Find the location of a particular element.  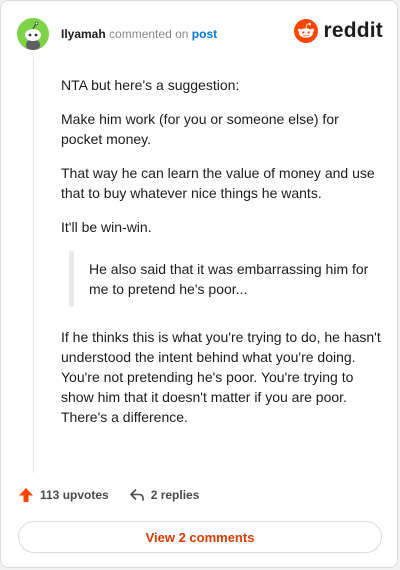

reddit-logo-icon is located at coordinates (306, 31).